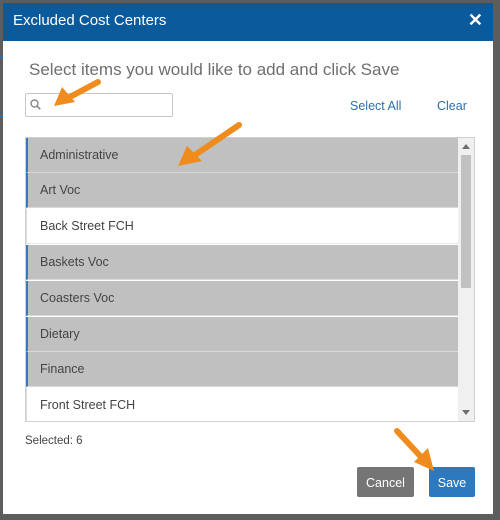 The height and width of the screenshot is (520, 500). What do you see at coordinates (35, 104) in the screenshot?
I see `search-icon` at bounding box center [35, 104].